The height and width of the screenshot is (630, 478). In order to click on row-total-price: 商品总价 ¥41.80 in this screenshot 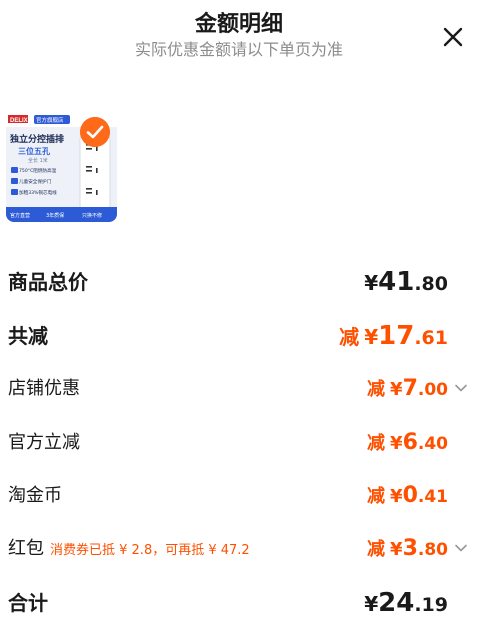, I will do `click(239, 282)`.